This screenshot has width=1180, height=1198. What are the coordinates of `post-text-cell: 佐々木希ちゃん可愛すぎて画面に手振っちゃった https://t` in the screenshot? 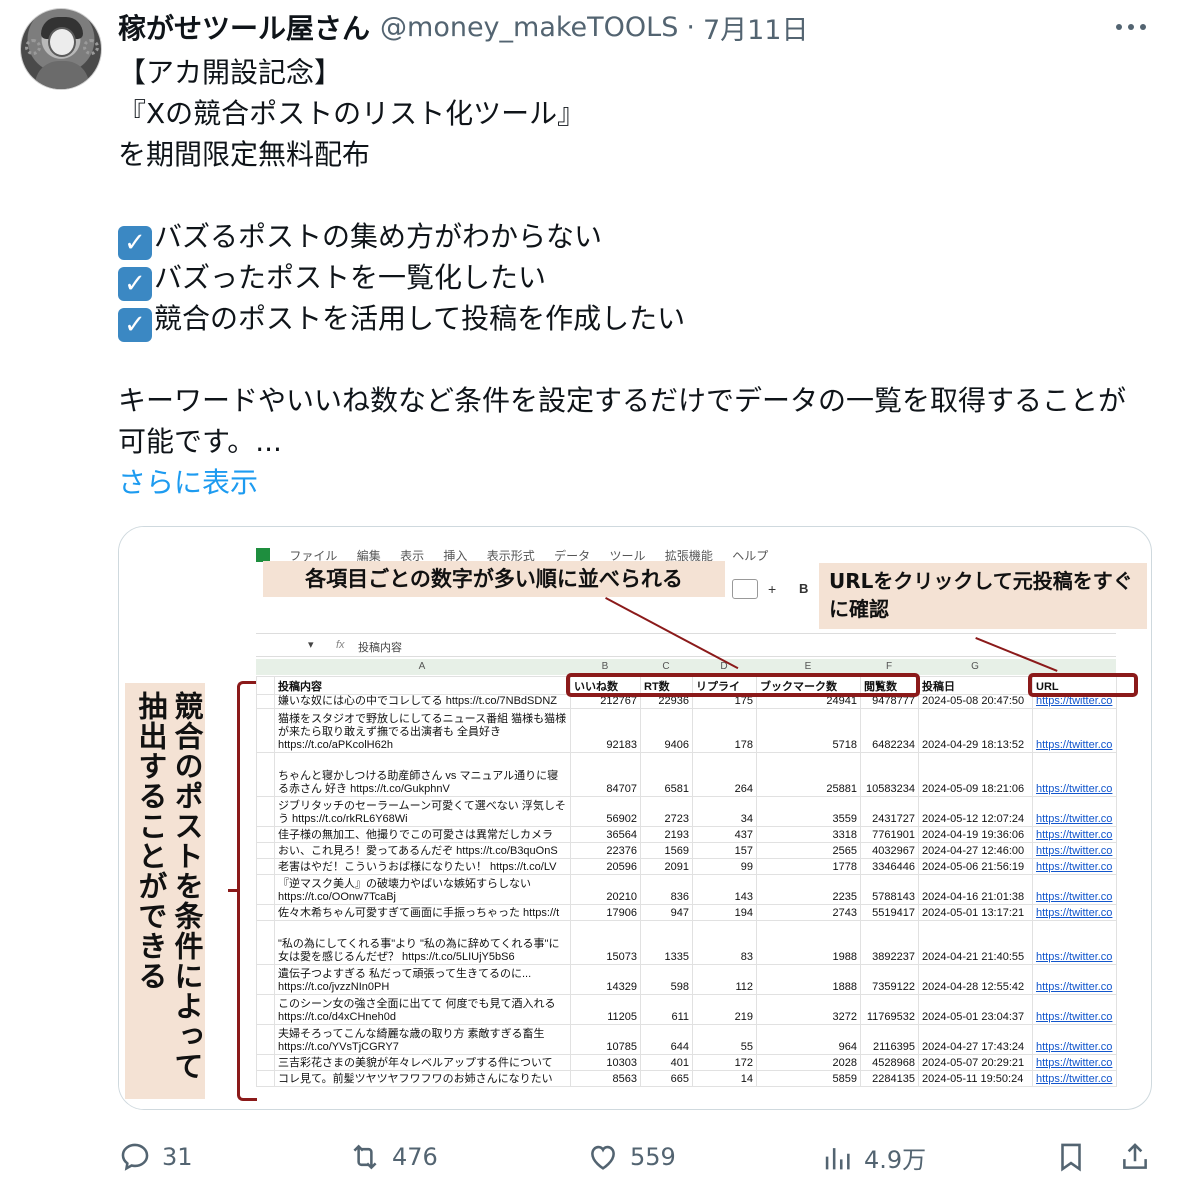 It's located at (422, 912).